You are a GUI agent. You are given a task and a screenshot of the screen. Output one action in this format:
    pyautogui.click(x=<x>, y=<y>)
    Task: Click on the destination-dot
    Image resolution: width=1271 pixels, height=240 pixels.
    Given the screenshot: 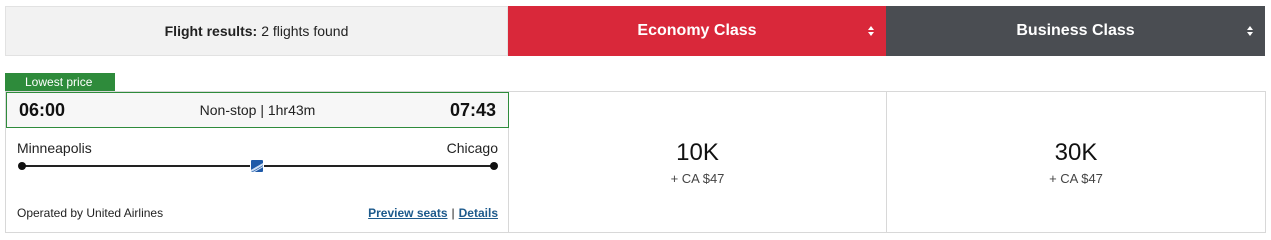 What is the action you would take?
    pyautogui.click(x=494, y=166)
    